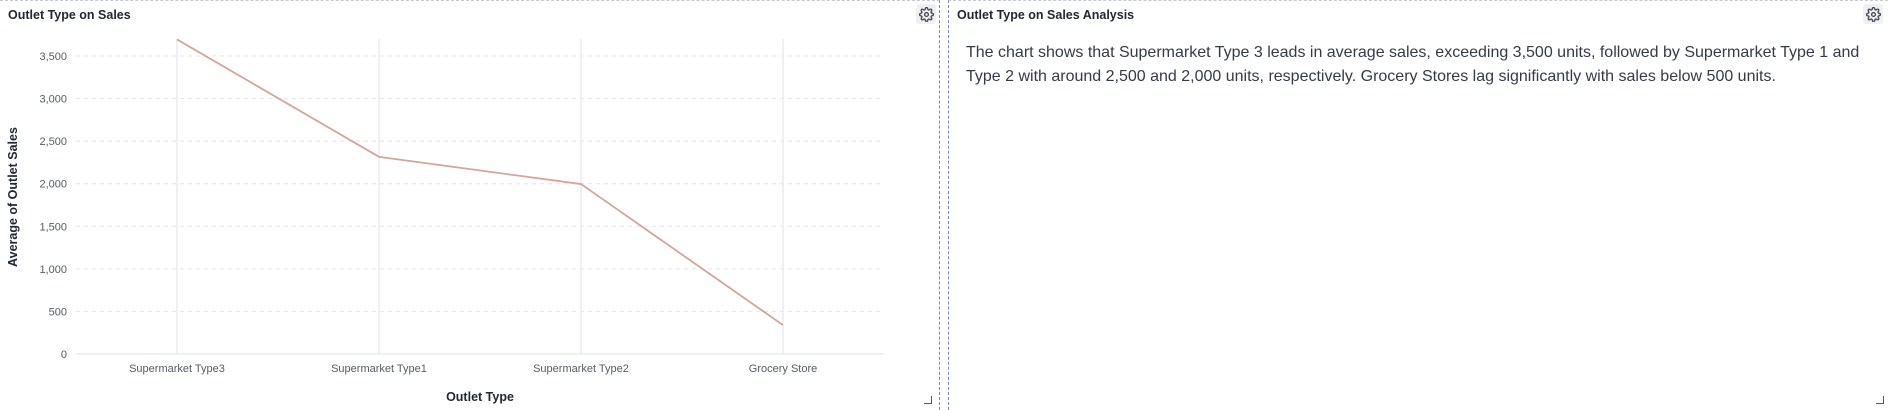 This screenshot has height=410, width=1888. What do you see at coordinates (1046, 15) in the screenshot?
I see `text-panel-title: Outlet Type on Sales Analysis` at bounding box center [1046, 15].